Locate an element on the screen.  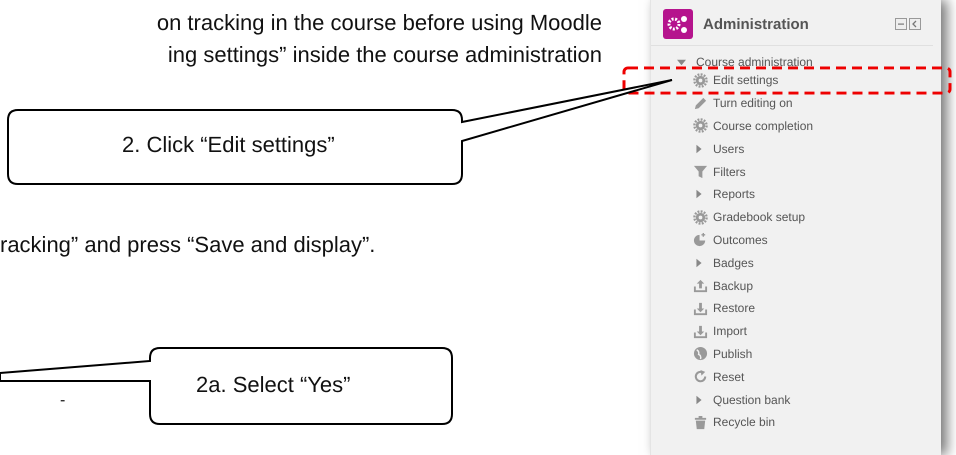
trash-icon is located at coordinates (700, 422).